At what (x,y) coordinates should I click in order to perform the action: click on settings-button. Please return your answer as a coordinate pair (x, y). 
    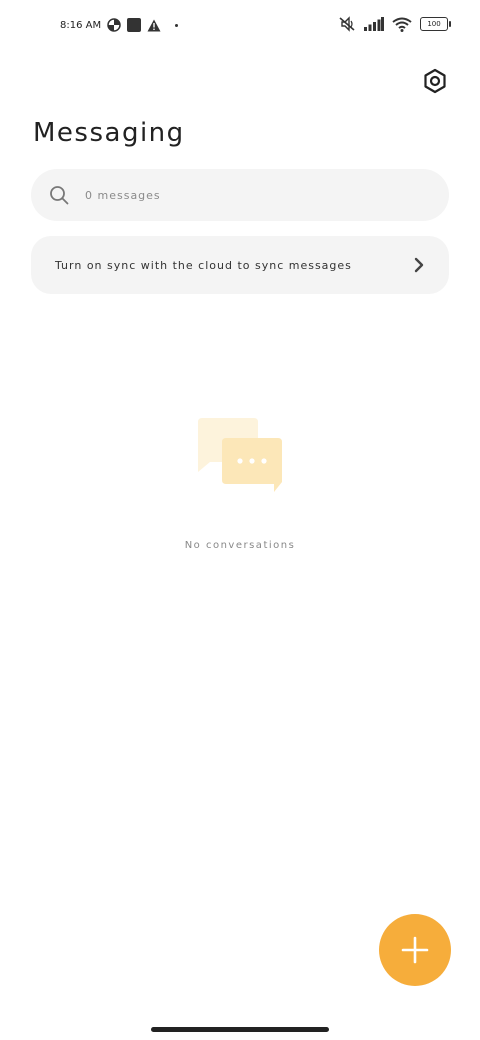
    Looking at the image, I should click on (435, 81).